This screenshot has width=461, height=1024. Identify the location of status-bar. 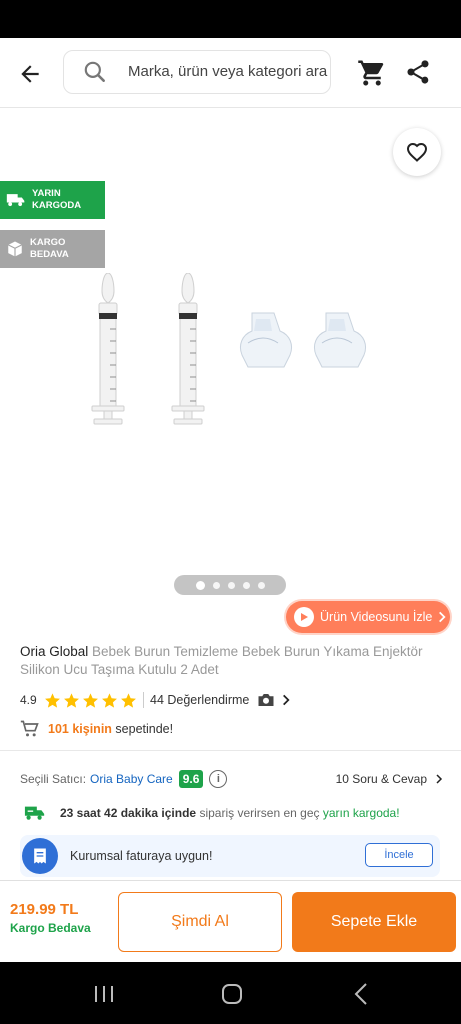
(230, 19).